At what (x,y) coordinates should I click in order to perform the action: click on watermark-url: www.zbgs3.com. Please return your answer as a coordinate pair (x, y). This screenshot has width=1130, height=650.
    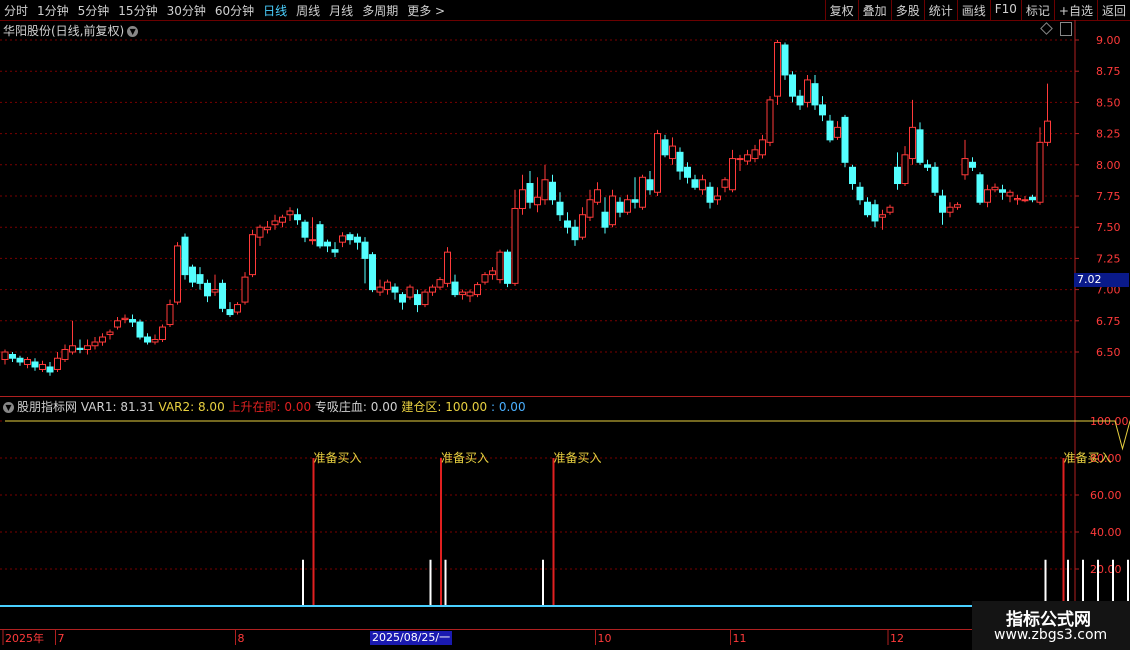
    Looking at the image, I should click on (1051, 635).